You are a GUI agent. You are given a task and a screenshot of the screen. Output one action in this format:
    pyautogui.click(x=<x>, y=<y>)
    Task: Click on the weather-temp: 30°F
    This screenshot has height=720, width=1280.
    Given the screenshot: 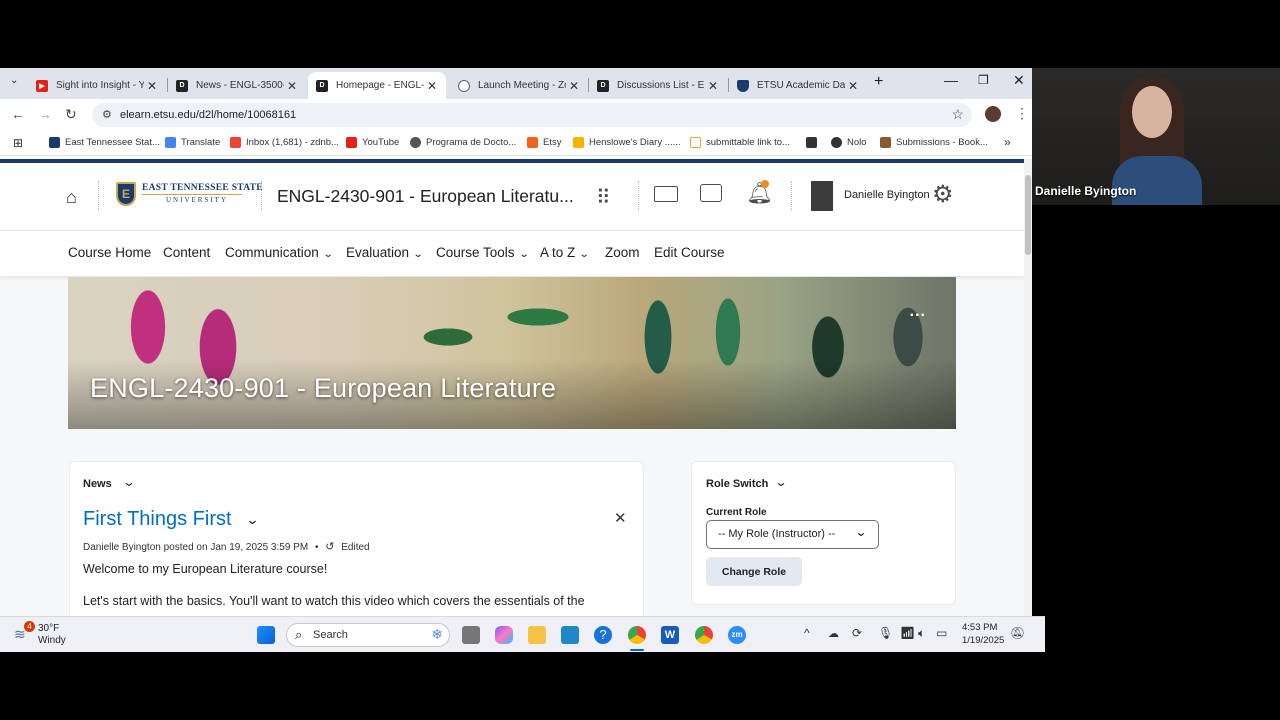 What is the action you would take?
    pyautogui.click(x=48, y=628)
    